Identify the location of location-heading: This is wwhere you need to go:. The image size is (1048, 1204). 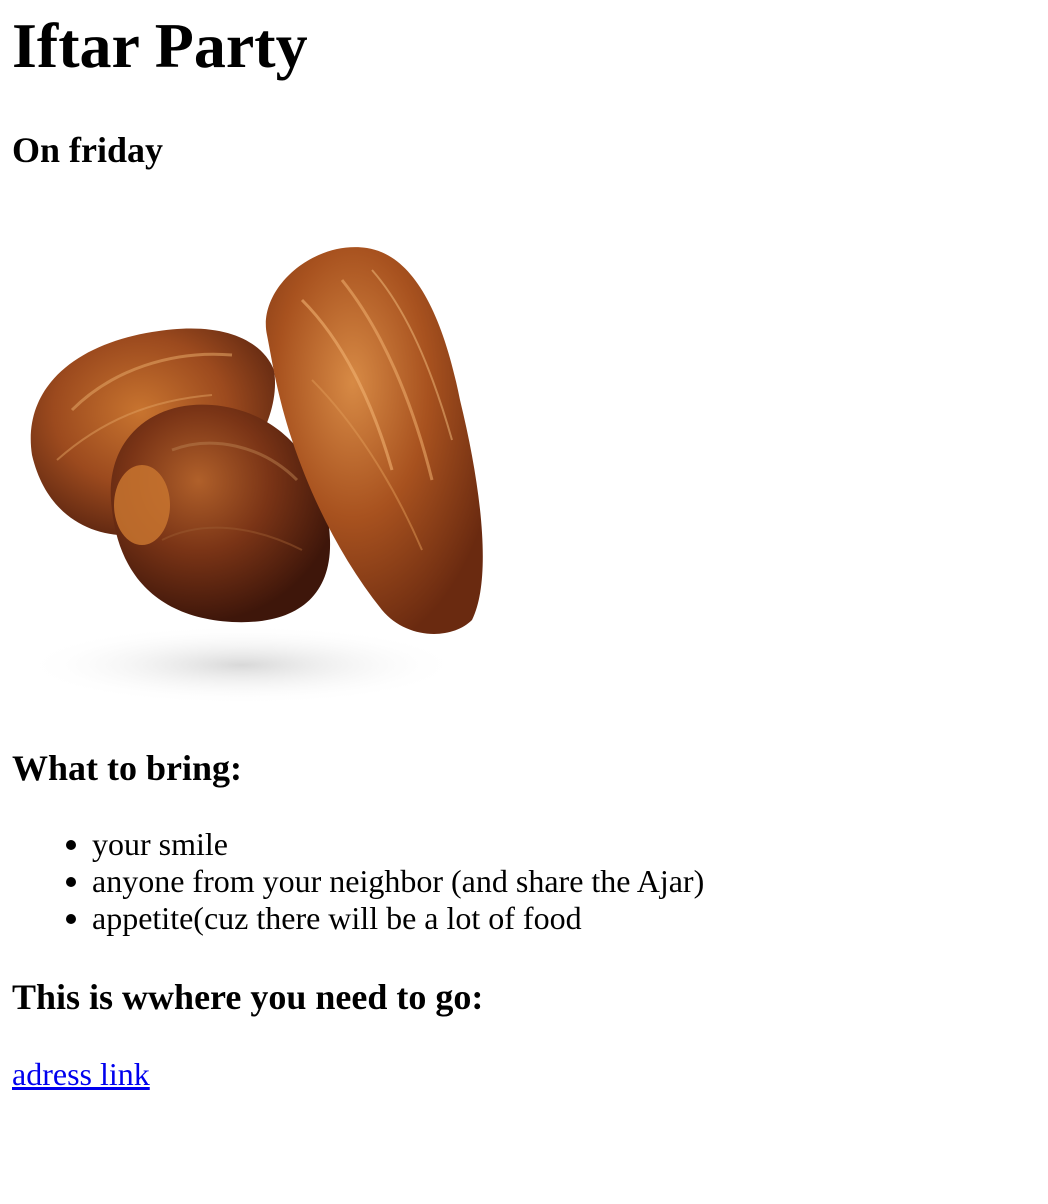
(248, 997).